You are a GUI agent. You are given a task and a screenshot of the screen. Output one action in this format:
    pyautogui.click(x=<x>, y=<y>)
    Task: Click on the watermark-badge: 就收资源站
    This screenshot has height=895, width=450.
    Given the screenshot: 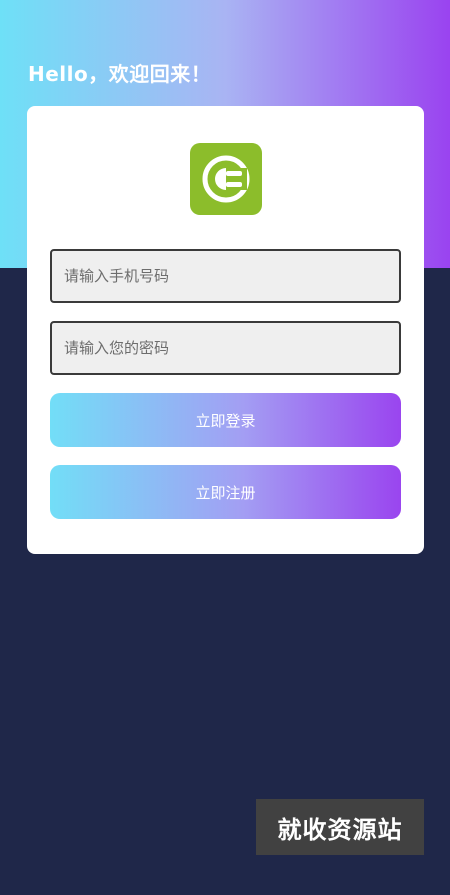 What is the action you would take?
    pyautogui.click(x=340, y=827)
    